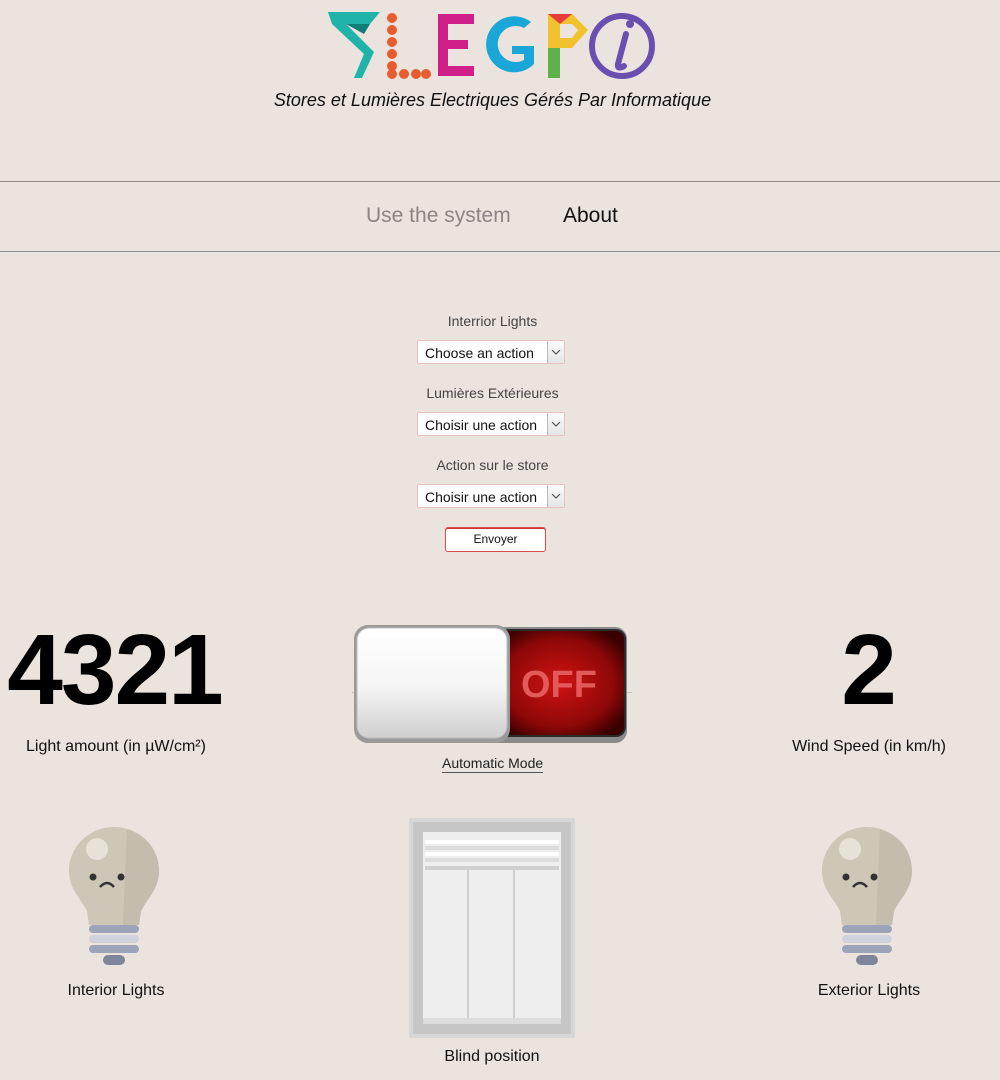 This screenshot has height=1080, width=1000. I want to click on blind-action-label: Action sur le store, so click(492, 465).